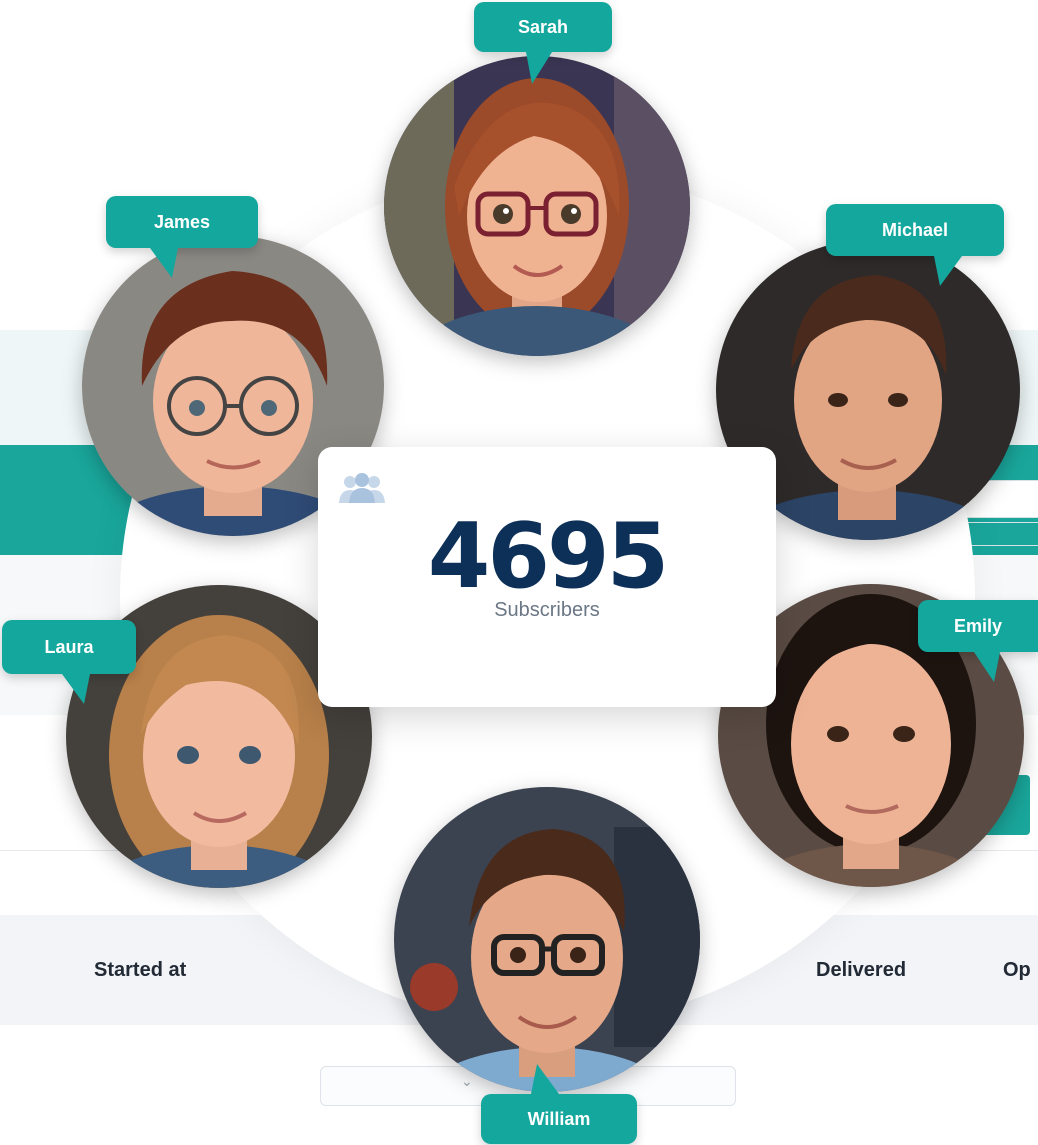 The image size is (1038, 1145). I want to click on name-tag-william: William, so click(559, 1104).